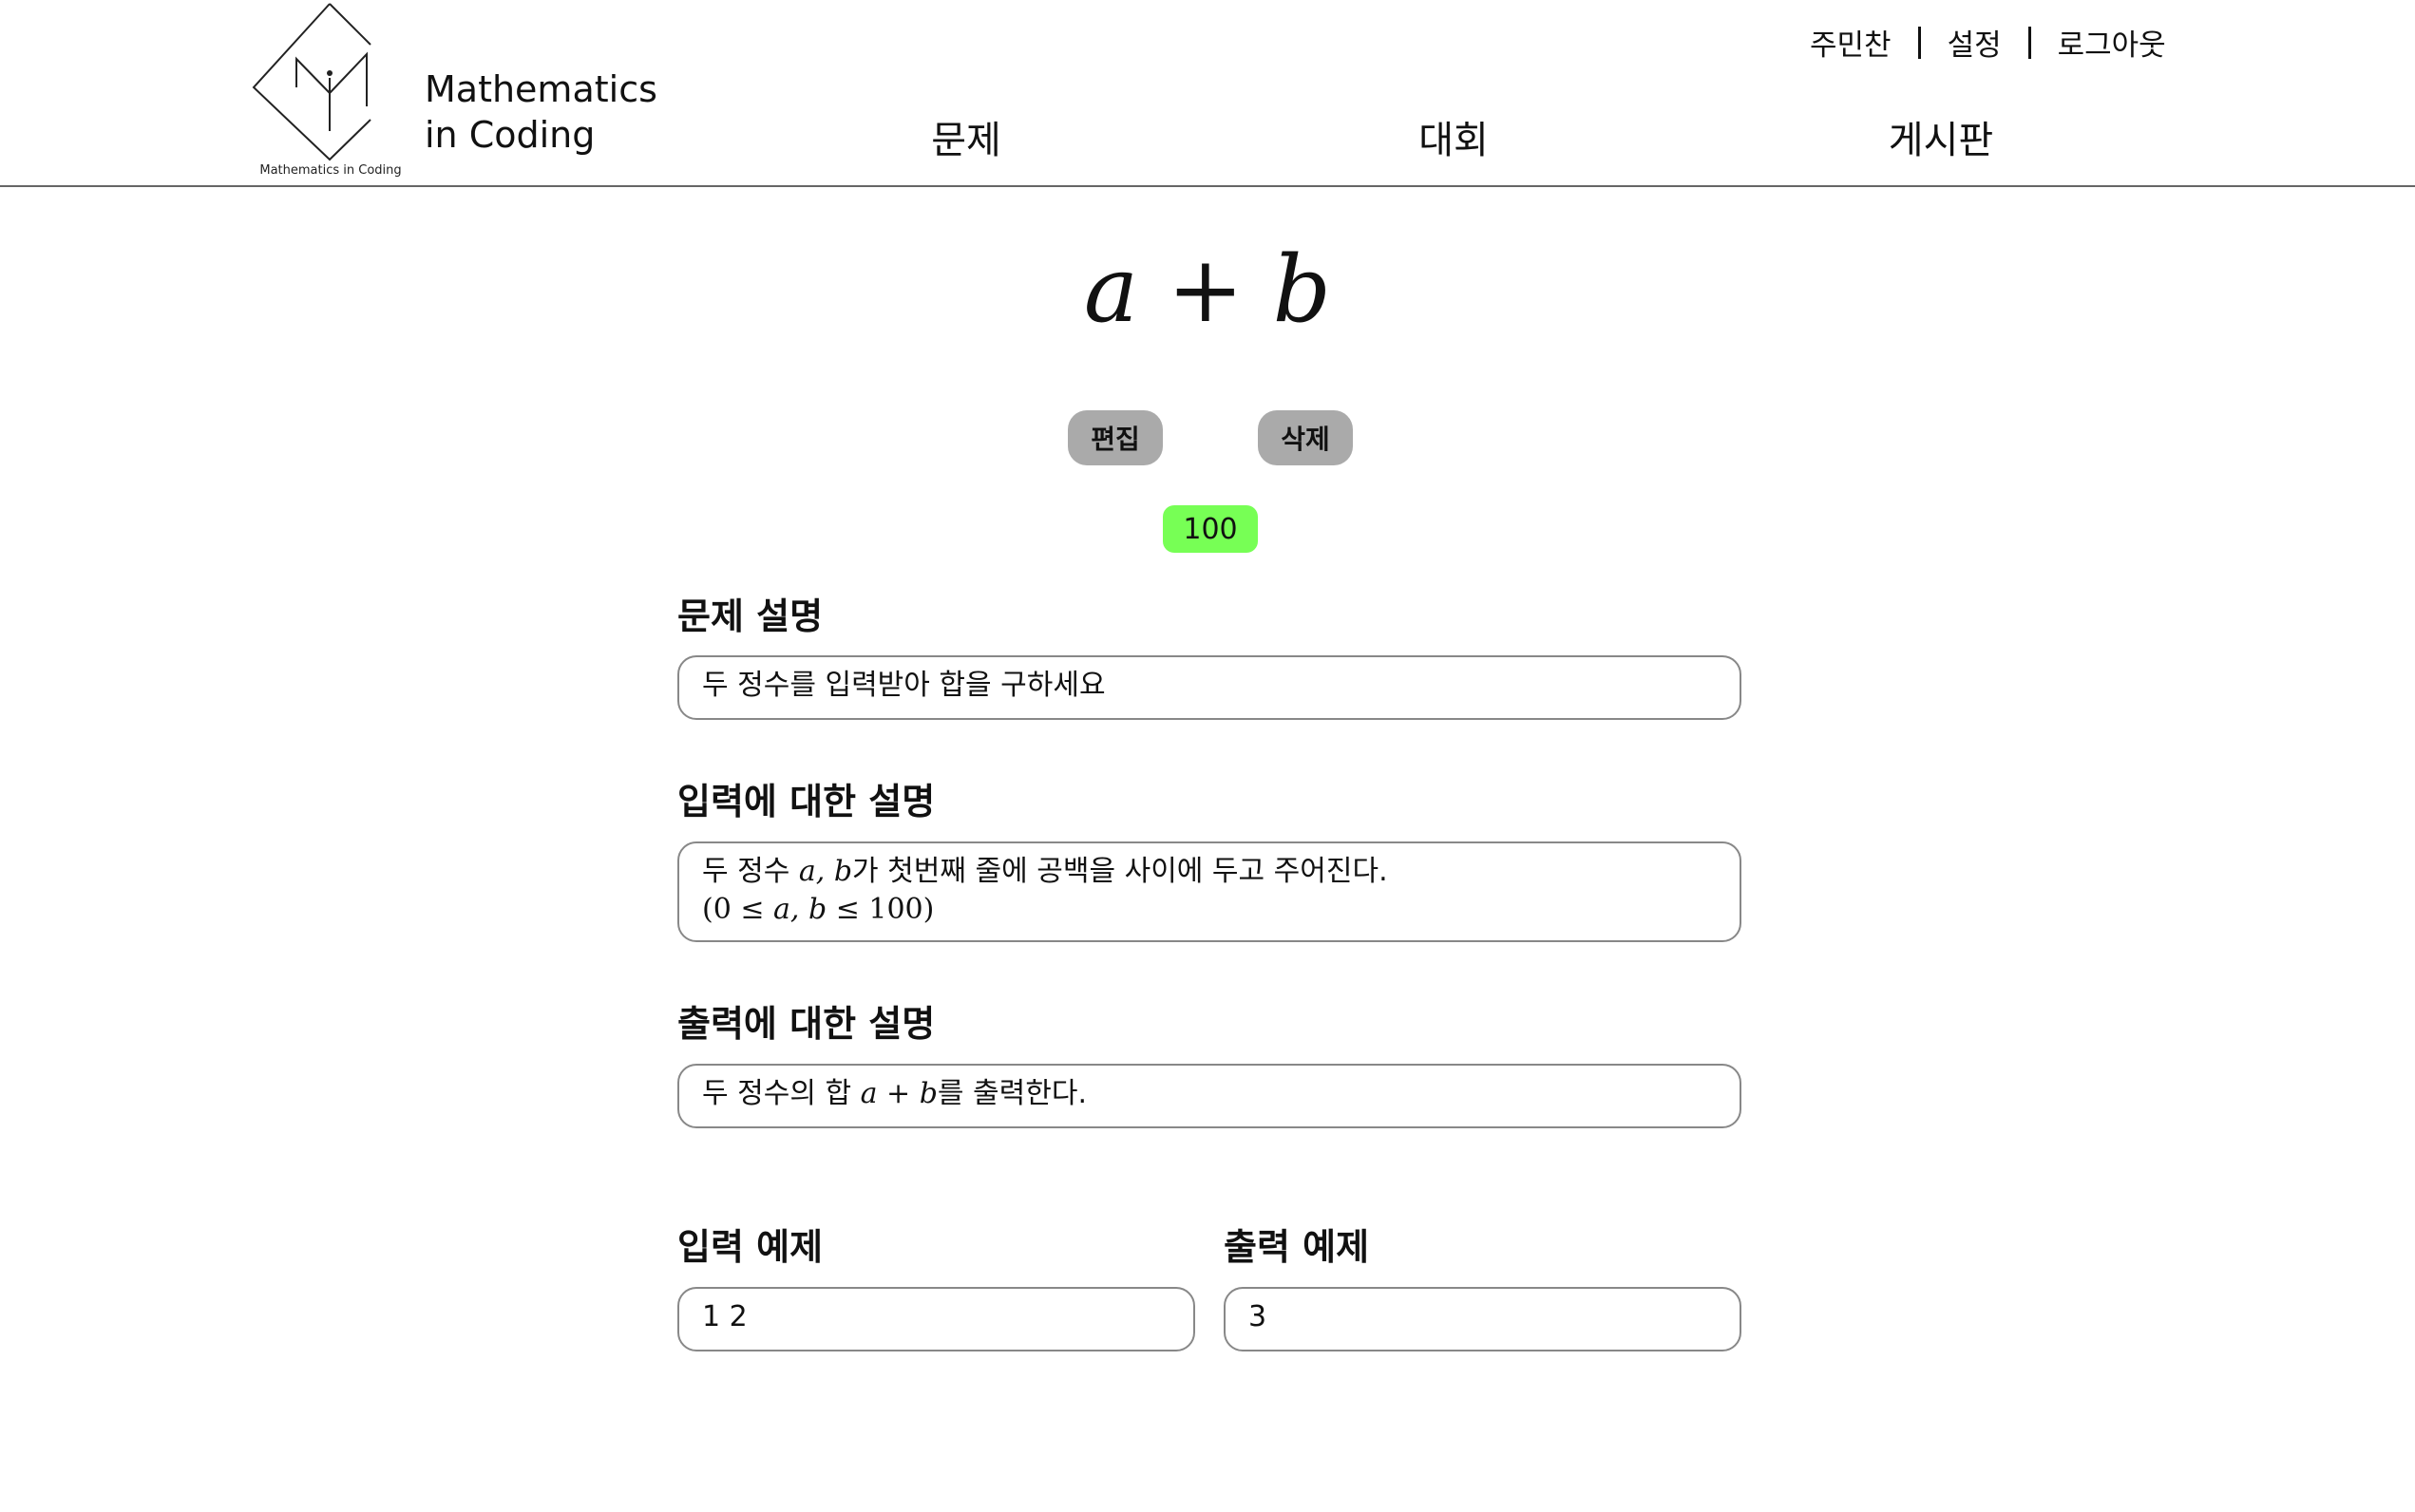 The width and height of the screenshot is (2415, 1512). Describe the element at coordinates (1851, 43) in the screenshot. I see `username-link: 주민찬` at that location.